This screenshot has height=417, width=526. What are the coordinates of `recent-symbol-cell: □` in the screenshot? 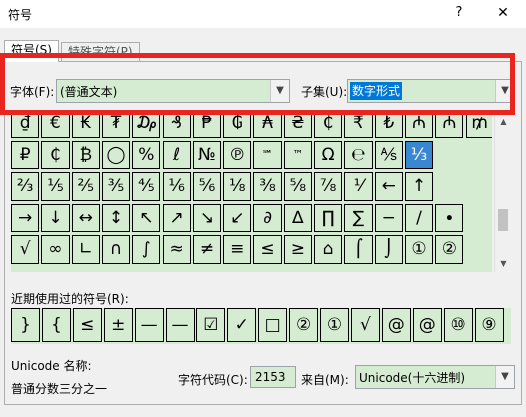 It's located at (273, 325).